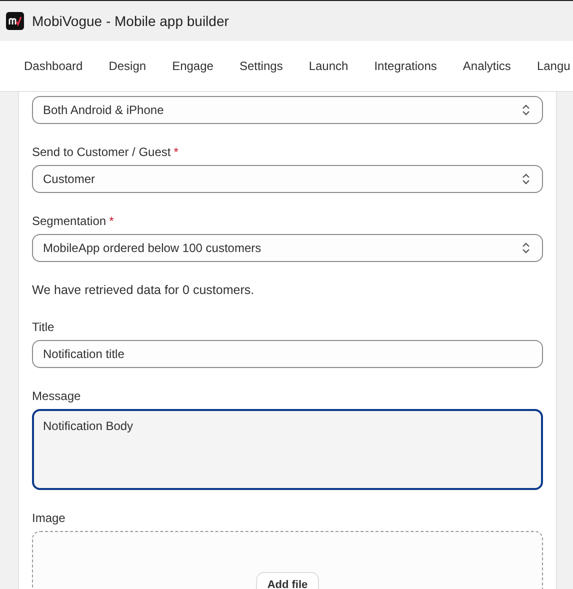  What do you see at coordinates (49, 518) in the screenshot?
I see `field-label: Image` at bounding box center [49, 518].